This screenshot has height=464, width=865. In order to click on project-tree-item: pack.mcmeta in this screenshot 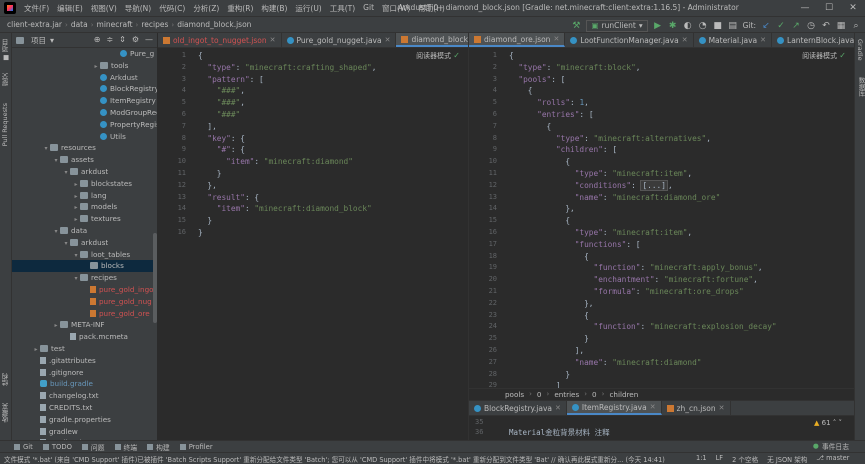, I will do `click(84, 337)`.